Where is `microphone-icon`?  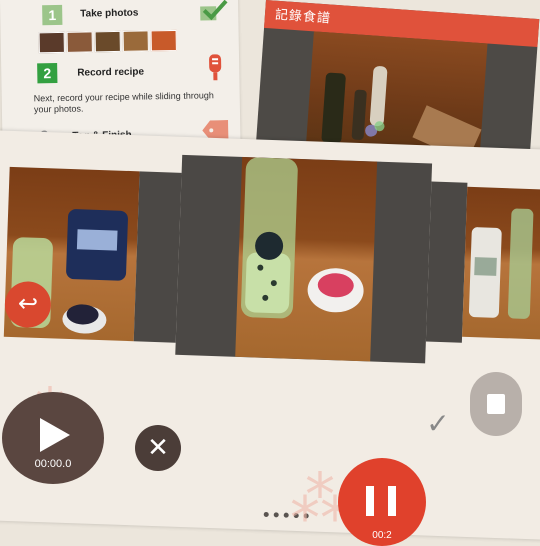
microphone-icon is located at coordinates (215, 68).